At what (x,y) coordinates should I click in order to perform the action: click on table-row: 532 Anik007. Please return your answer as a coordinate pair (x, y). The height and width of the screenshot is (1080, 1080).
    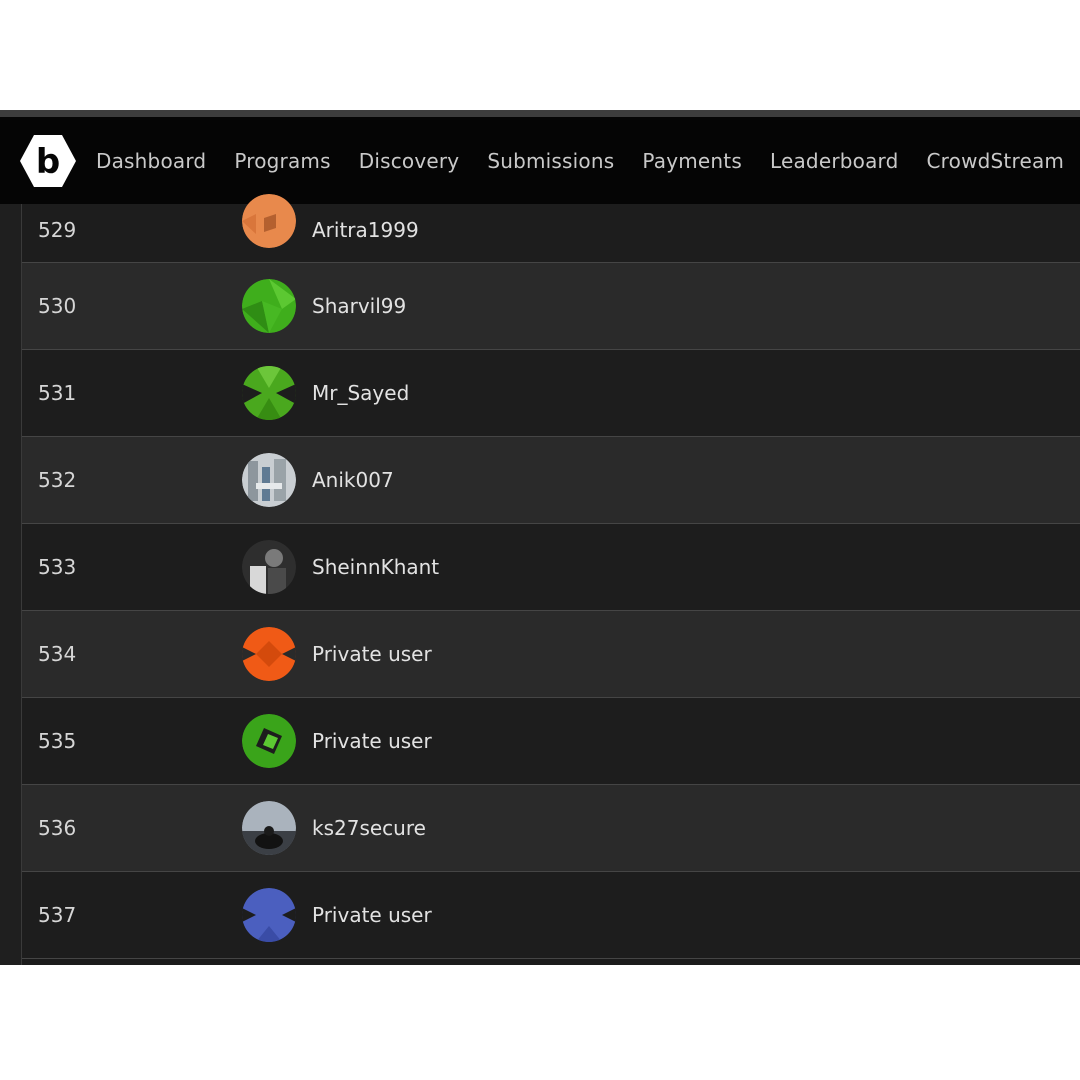
    Looking at the image, I should click on (551, 480).